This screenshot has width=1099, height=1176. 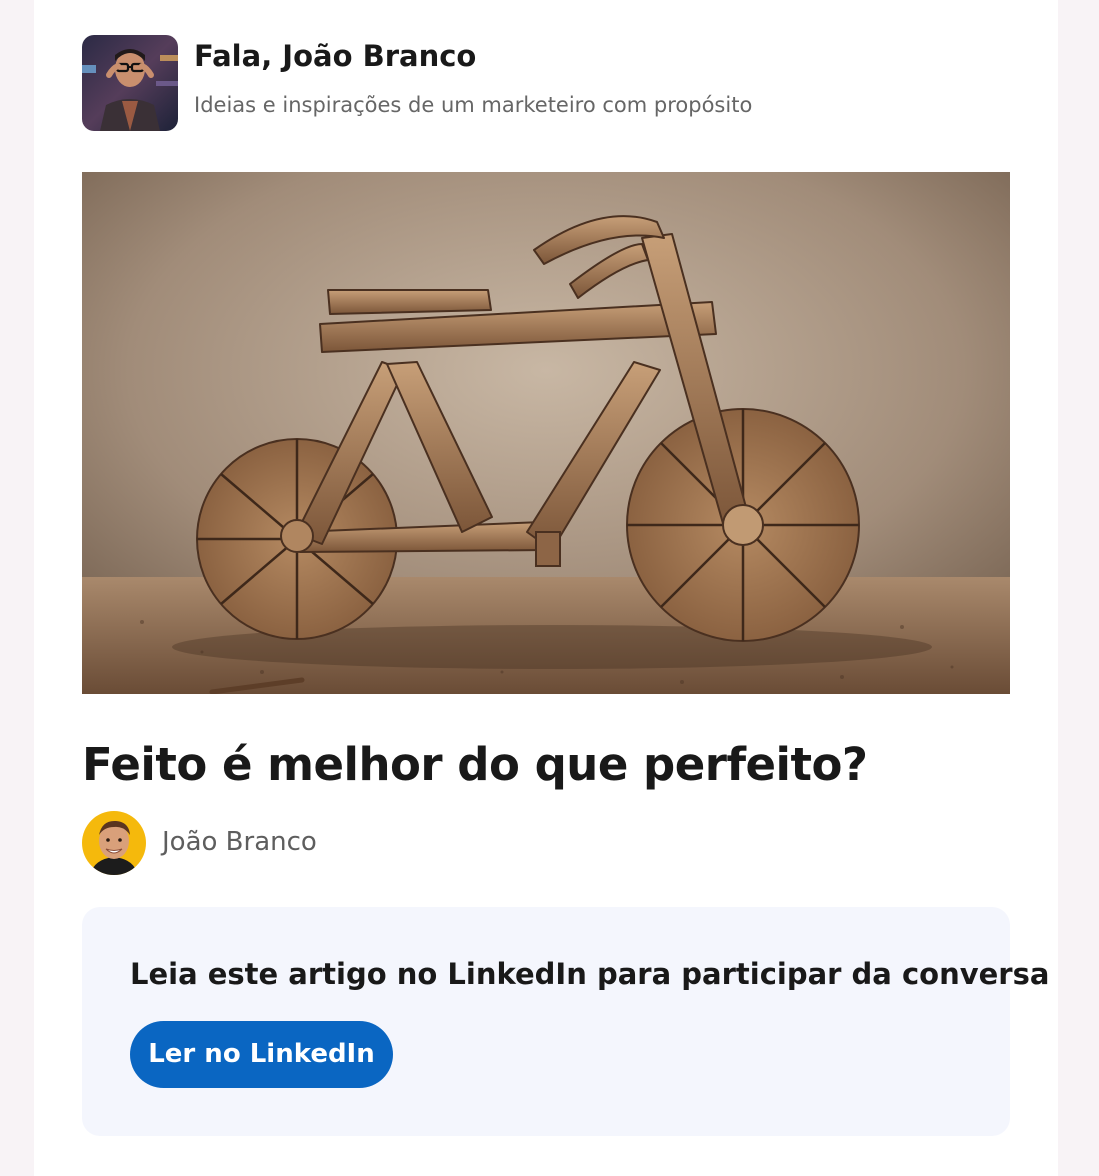 What do you see at coordinates (239, 842) in the screenshot?
I see `author-name: João Branco` at bounding box center [239, 842].